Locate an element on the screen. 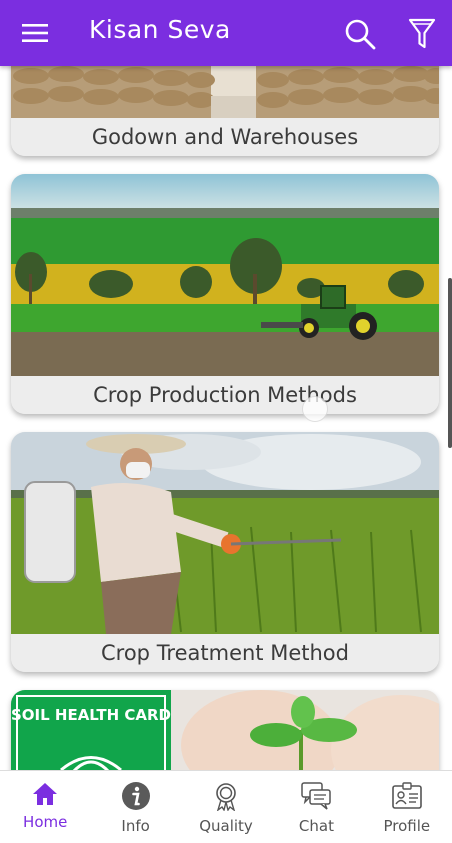  card-soil-health: SOIL HEALTH CARD is located at coordinates (225, 730).